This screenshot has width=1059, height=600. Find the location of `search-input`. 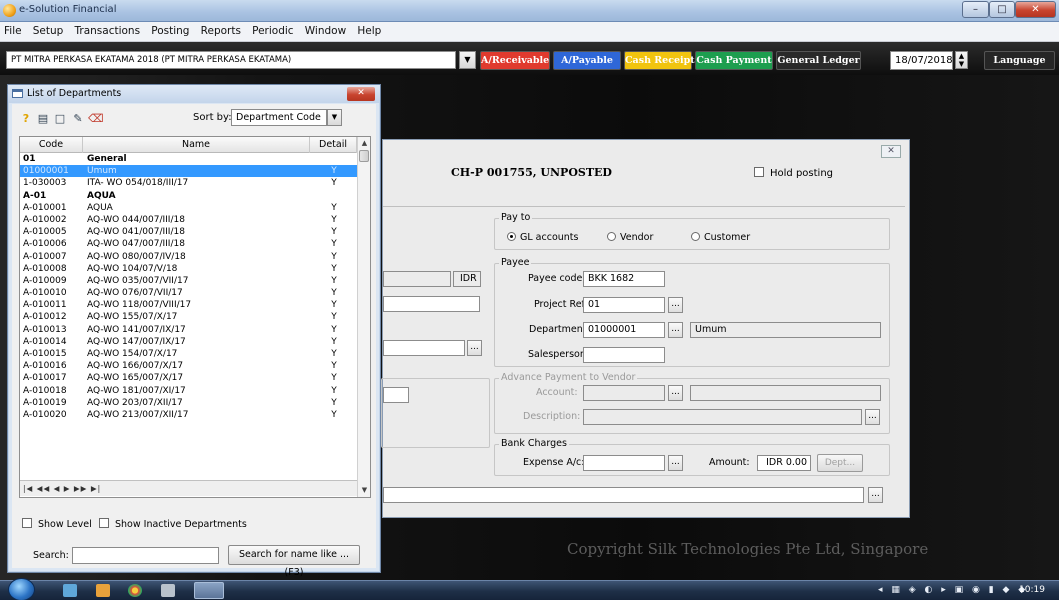

search-input is located at coordinates (145, 555).